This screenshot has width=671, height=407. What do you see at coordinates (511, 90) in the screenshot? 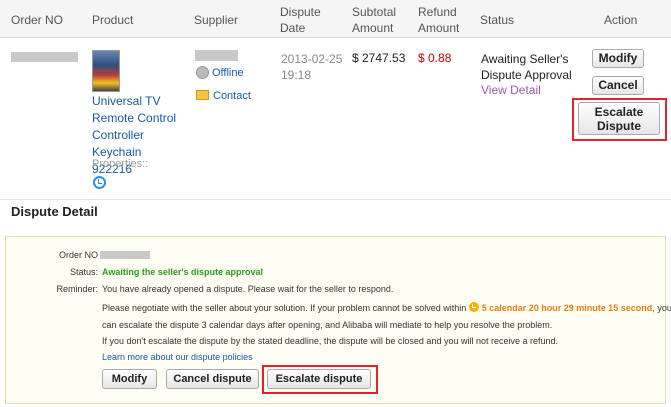
I see `view-detail-link: View Detail` at bounding box center [511, 90].